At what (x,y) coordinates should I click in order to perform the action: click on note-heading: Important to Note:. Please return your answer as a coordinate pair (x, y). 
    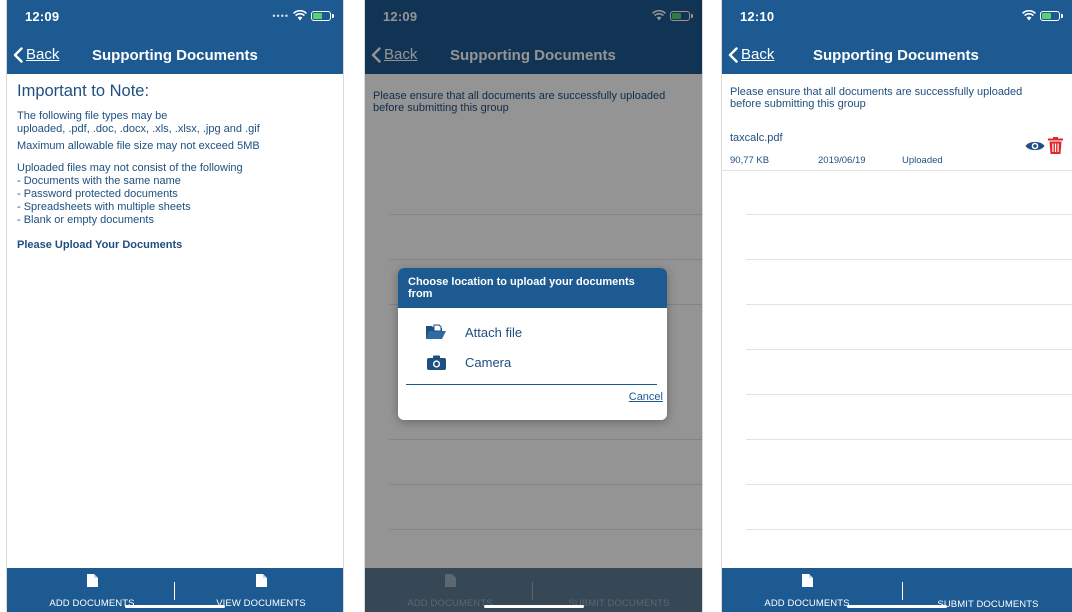
    Looking at the image, I should click on (83, 91).